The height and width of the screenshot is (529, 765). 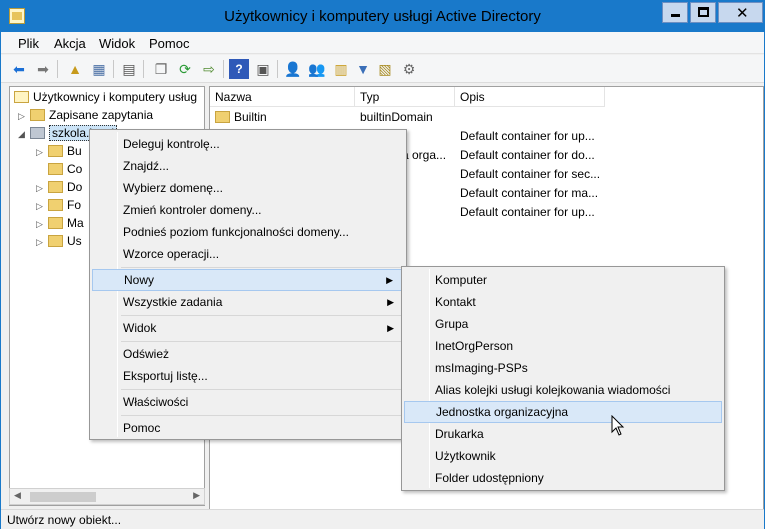 What do you see at coordinates (117, 43) in the screenshot?
I see `menu-widok: Widok` at bounding box center [117, 43].